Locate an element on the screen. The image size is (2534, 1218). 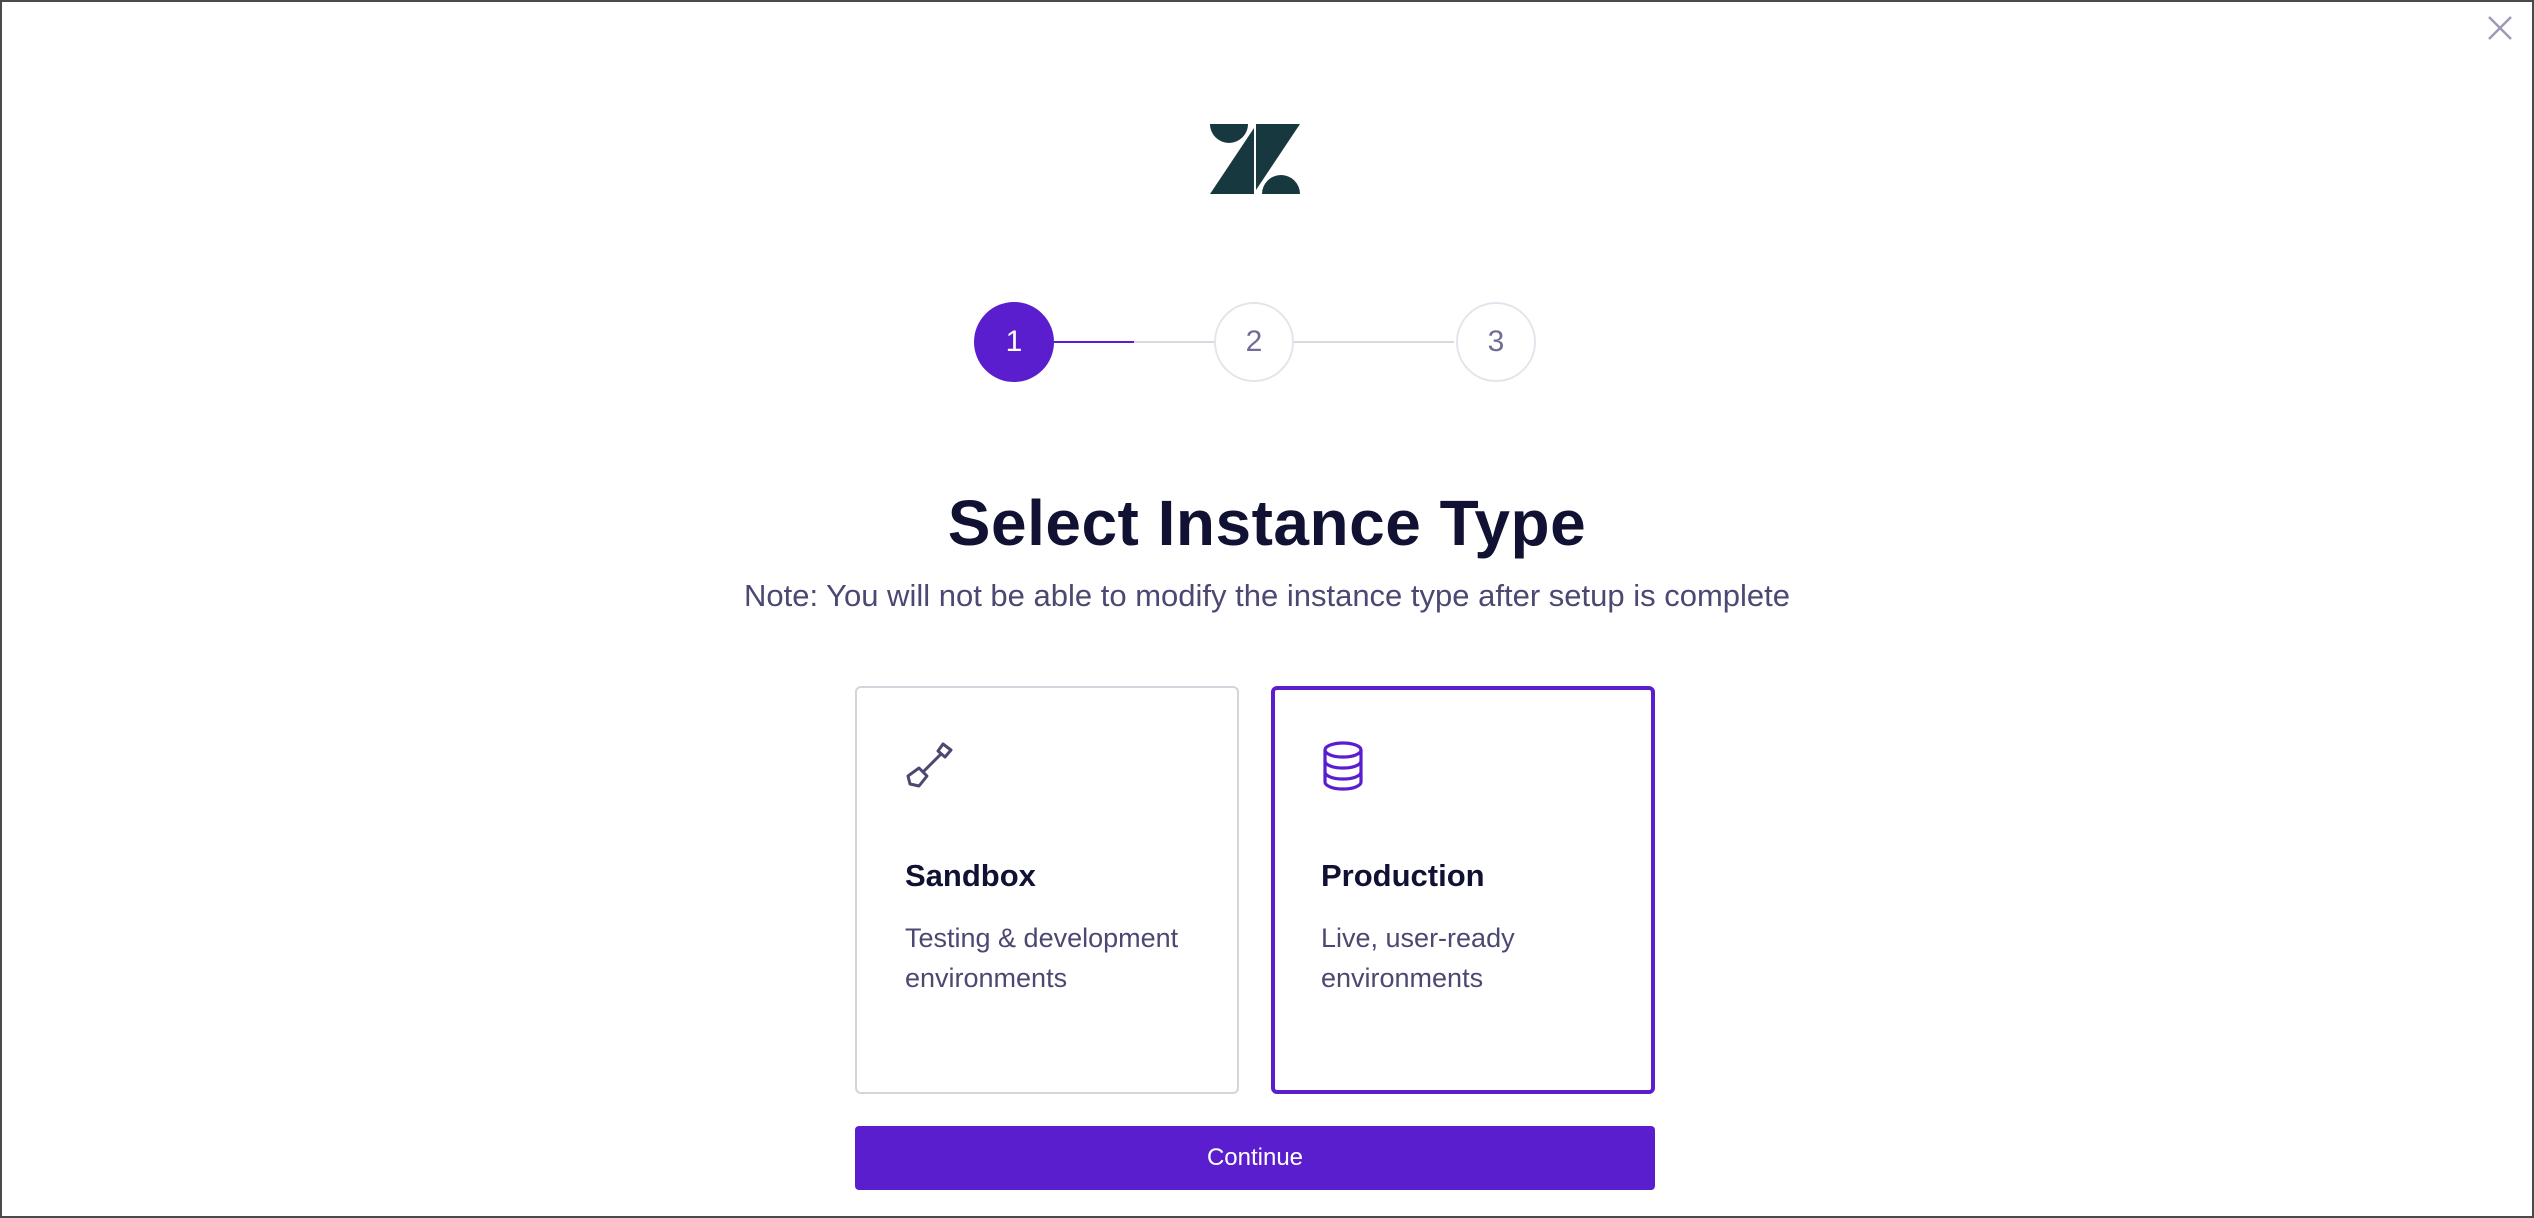
step-2-label: 2 is located at coordinates (1254, 341).